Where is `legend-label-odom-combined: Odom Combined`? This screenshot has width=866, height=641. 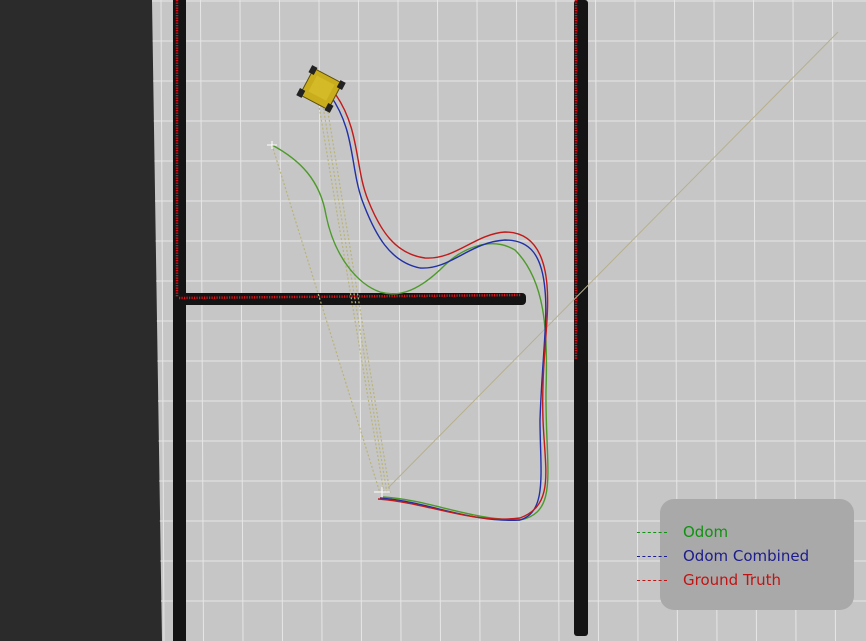 legend-label-odom-combined: Odom Combined is located at coordinates (746, 556).